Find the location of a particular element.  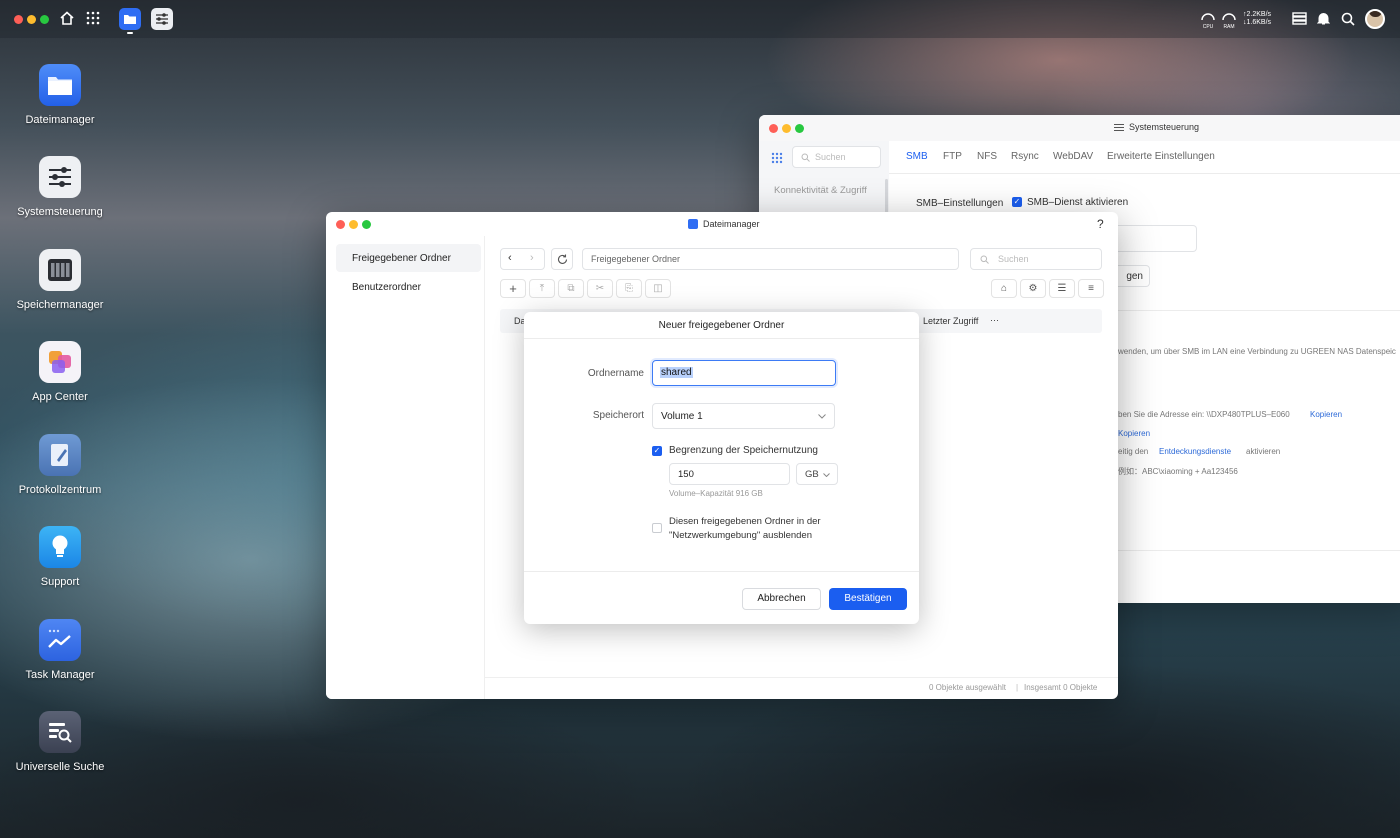

network-speed: ↑2.2KB/s ↓1.6KB/s is located at coordinates (1257, 19).